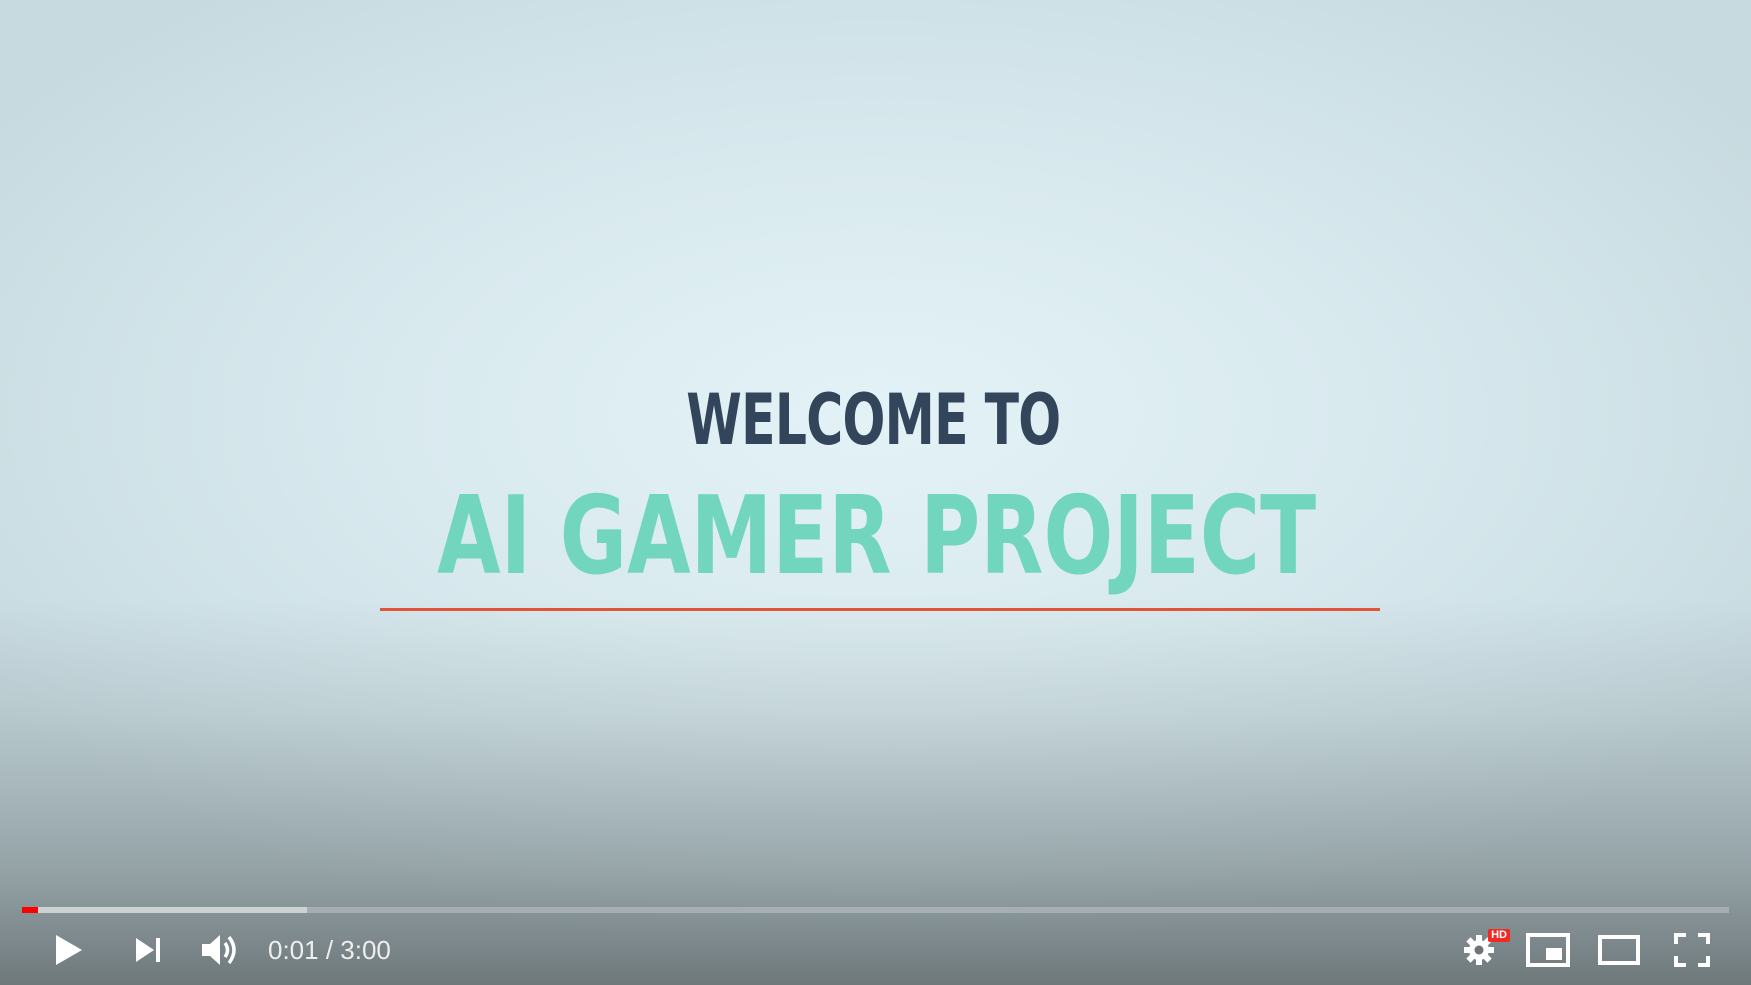 Image resolution: width=1751 pixels, height=985 pixels. I want to click on volume-icon, so click(219, 950).